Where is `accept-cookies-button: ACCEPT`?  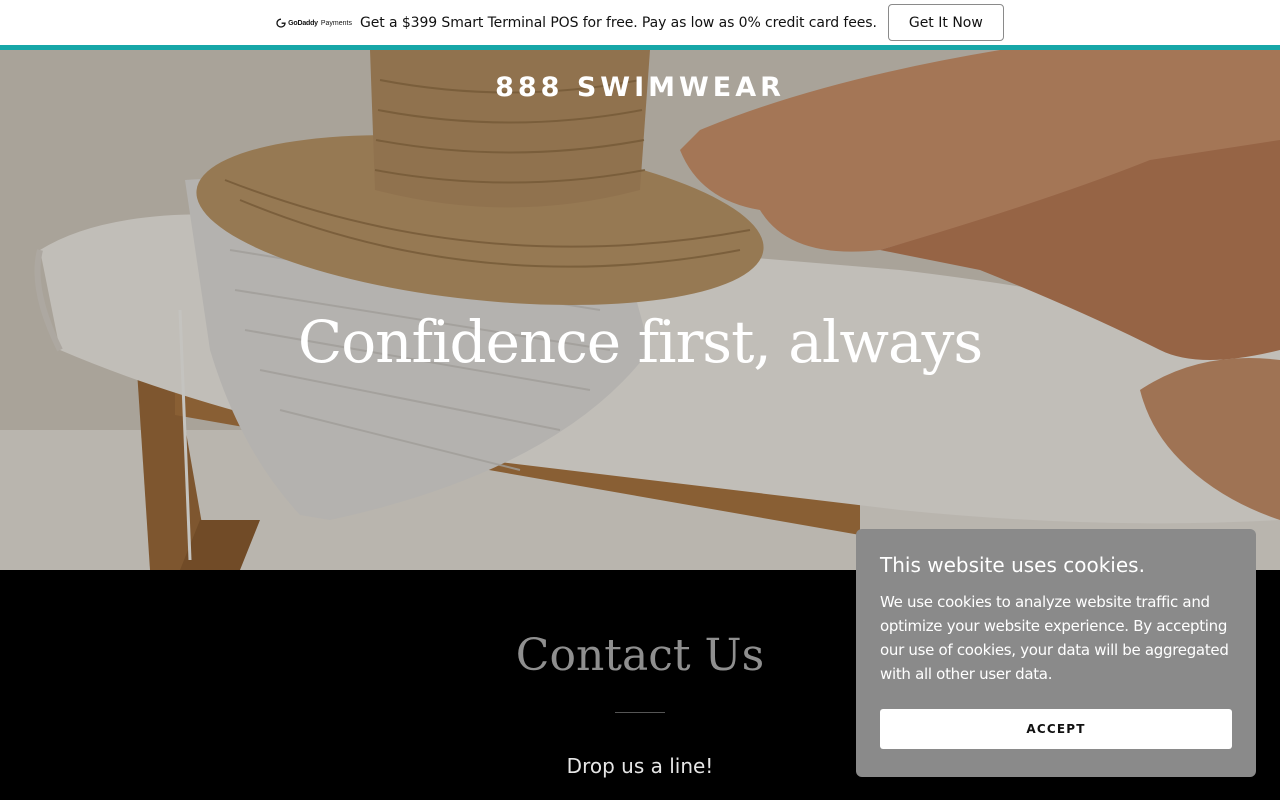
accept-cookies-button: ACCEPT is located at coordinates (1056, 729).